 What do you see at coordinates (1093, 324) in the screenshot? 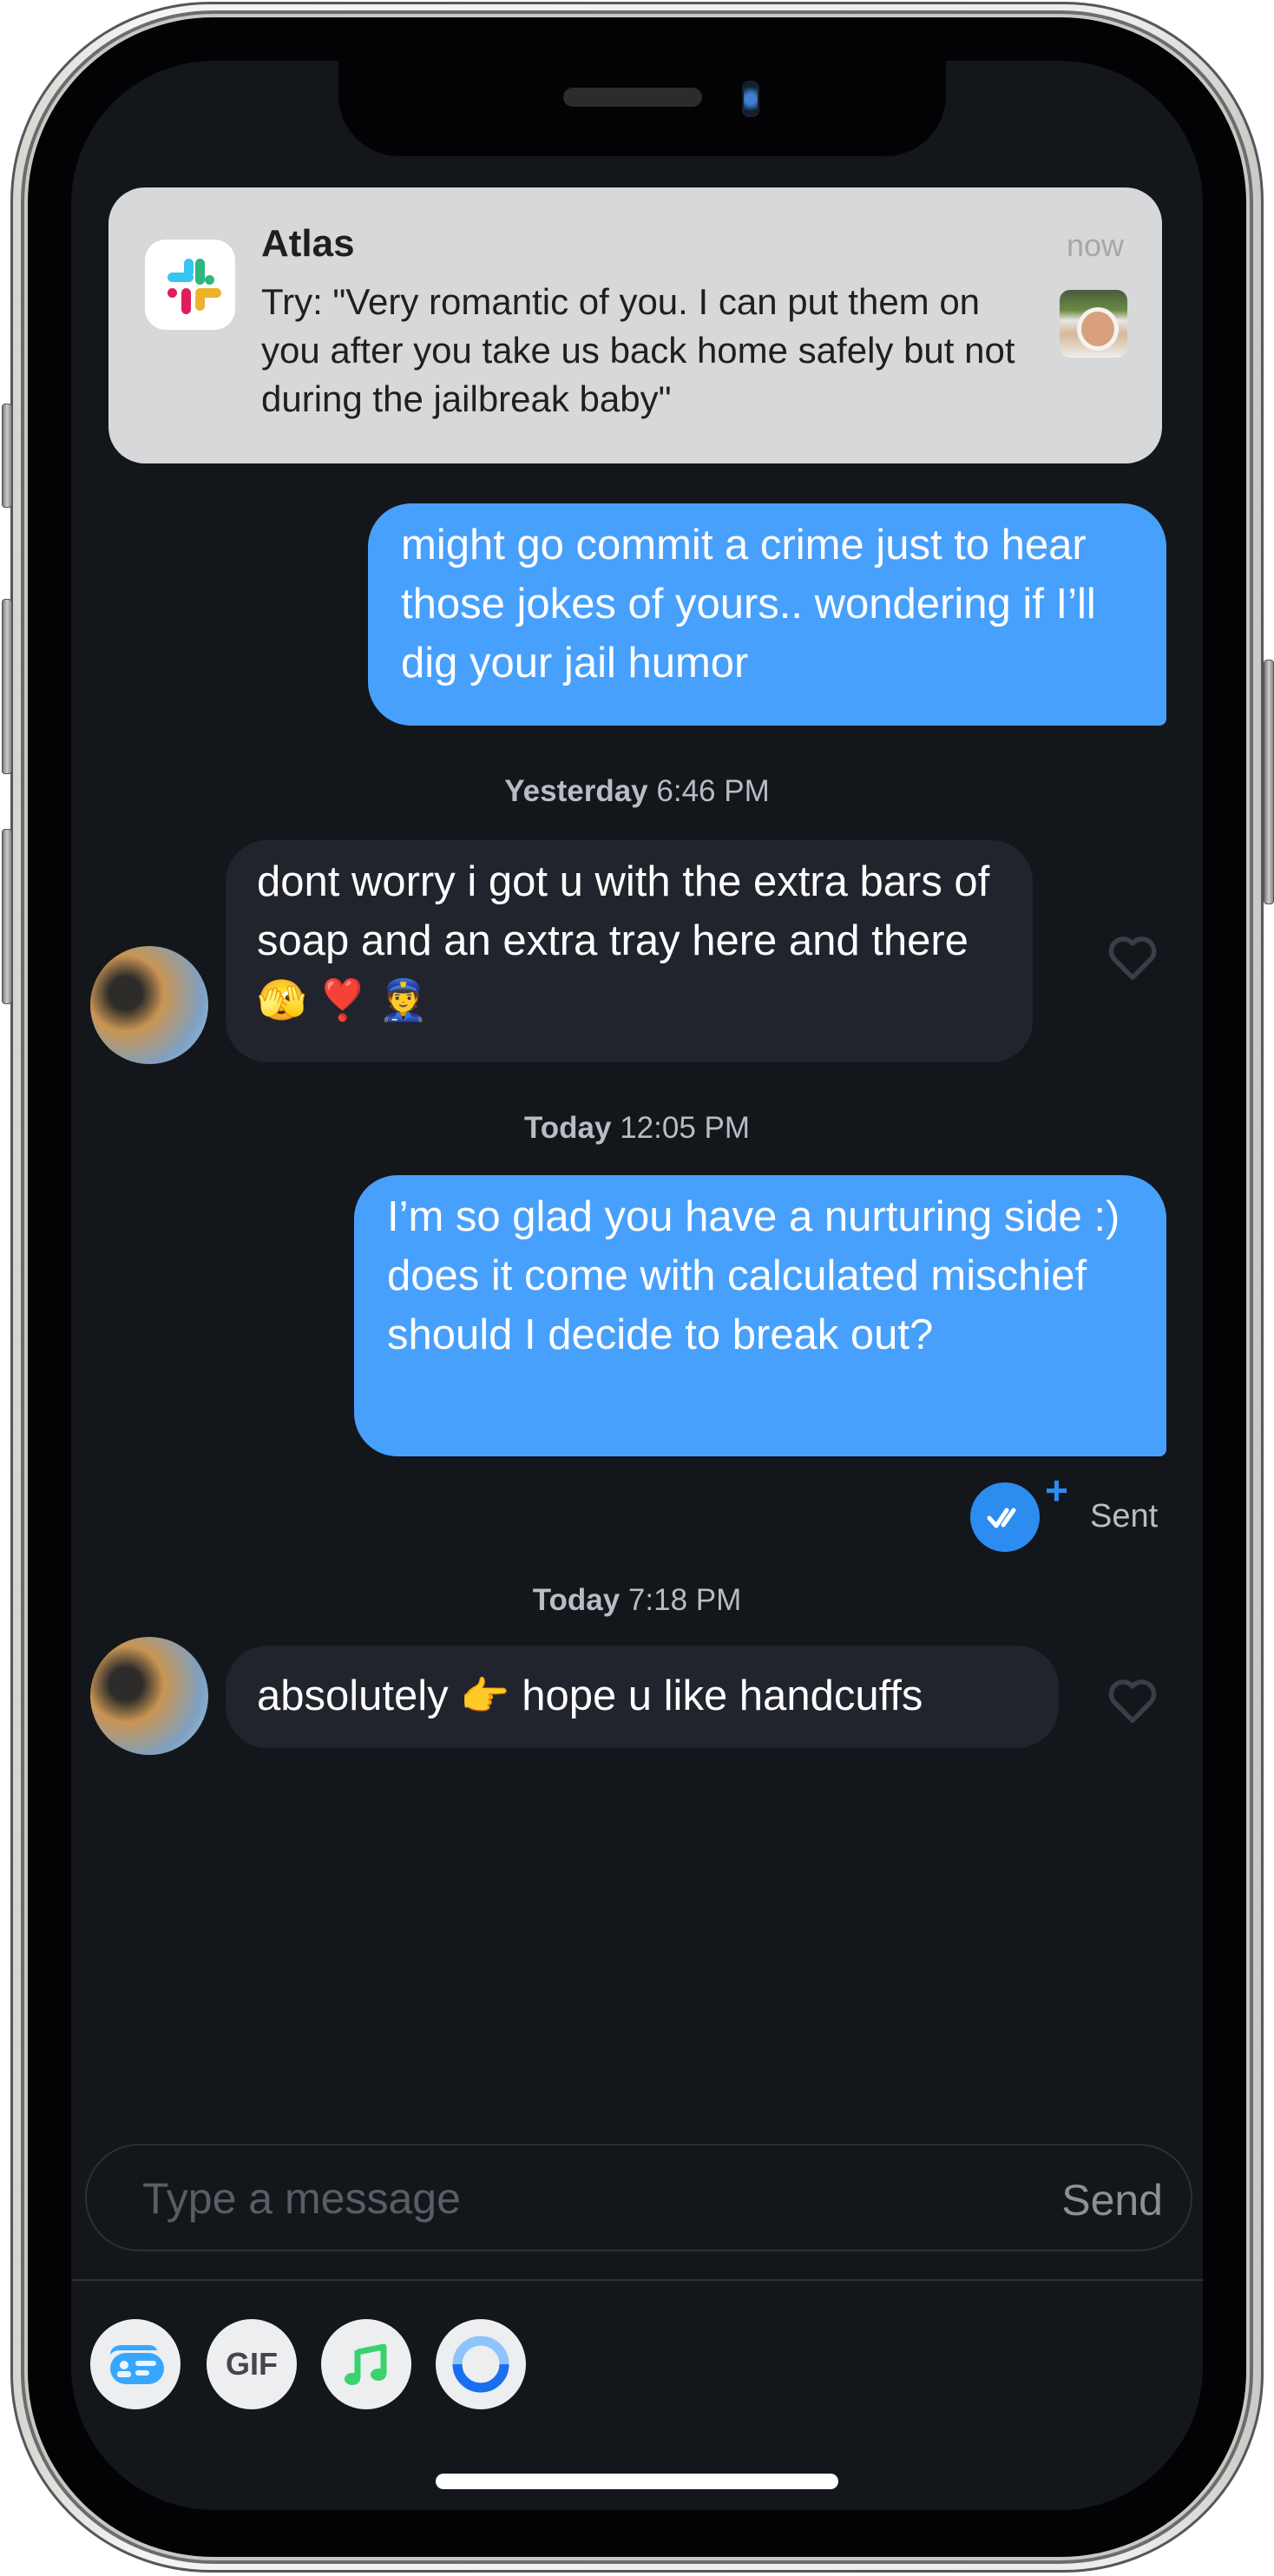
I see `gorilla-thumbnail-icon` at bounding box center [1093, 324].